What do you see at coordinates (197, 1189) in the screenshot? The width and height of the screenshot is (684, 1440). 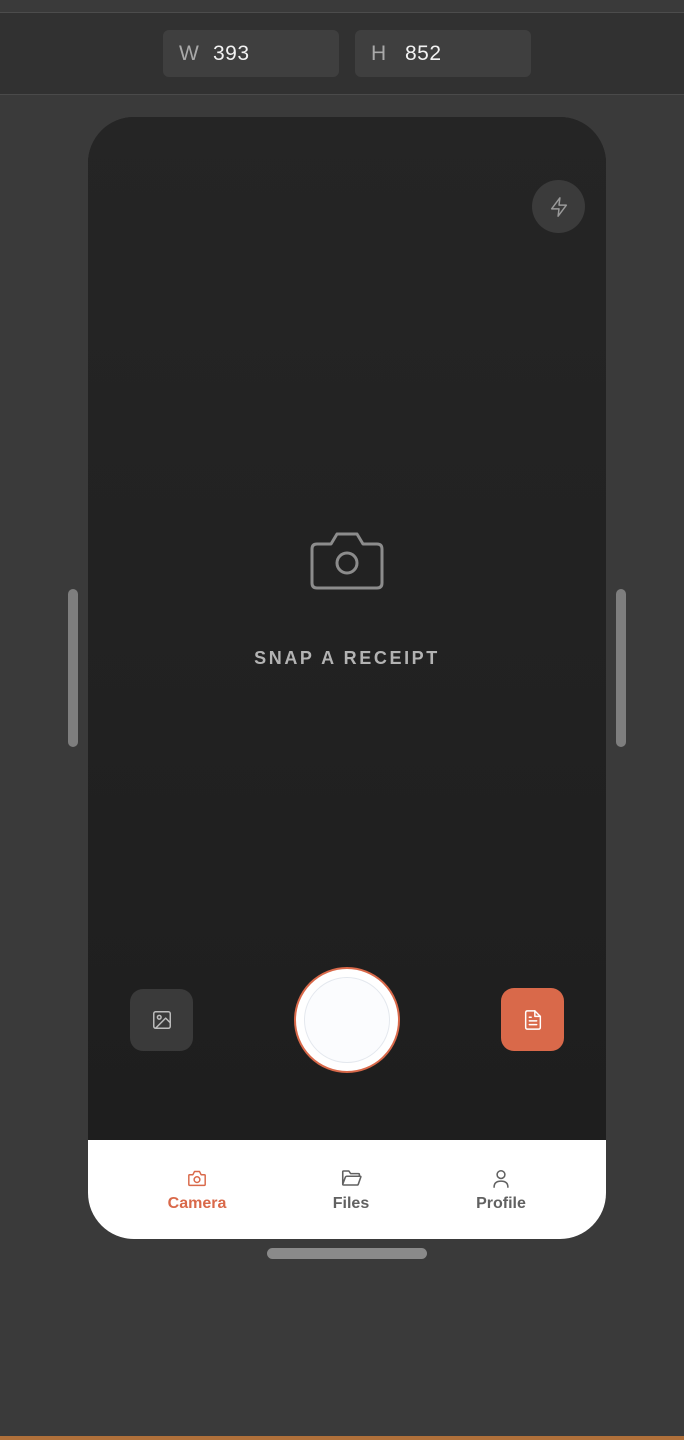 I see `tab-camera: Camera` at bounding box center [197, 1189].